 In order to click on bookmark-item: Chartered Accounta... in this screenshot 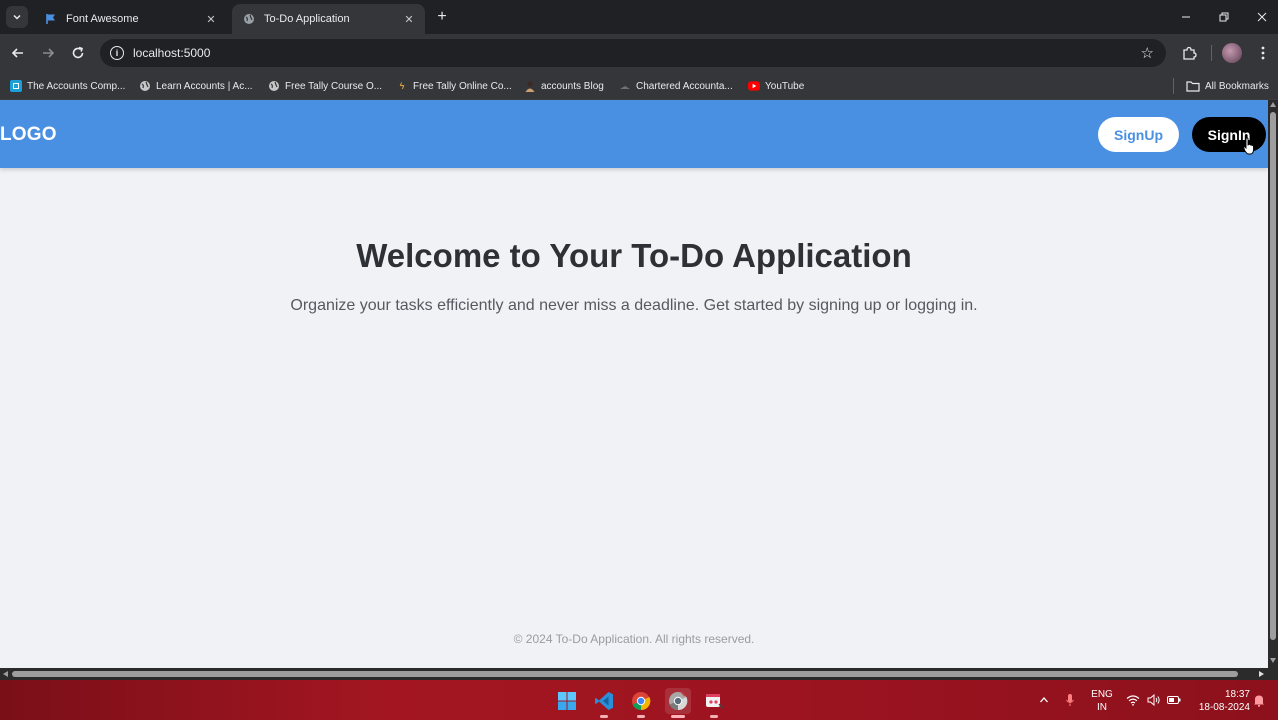, I will do `click(676, 86)`.